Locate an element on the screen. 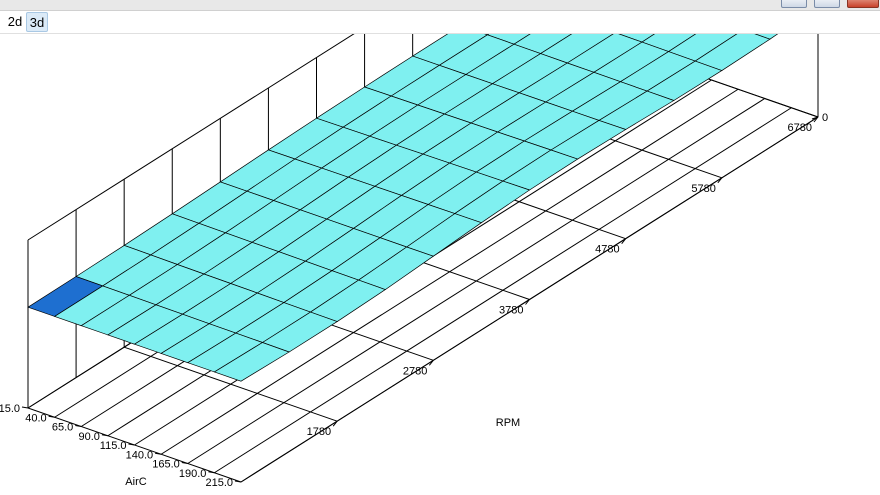  rpm-tick-label: 1780 is located at coordinates (319, 432).